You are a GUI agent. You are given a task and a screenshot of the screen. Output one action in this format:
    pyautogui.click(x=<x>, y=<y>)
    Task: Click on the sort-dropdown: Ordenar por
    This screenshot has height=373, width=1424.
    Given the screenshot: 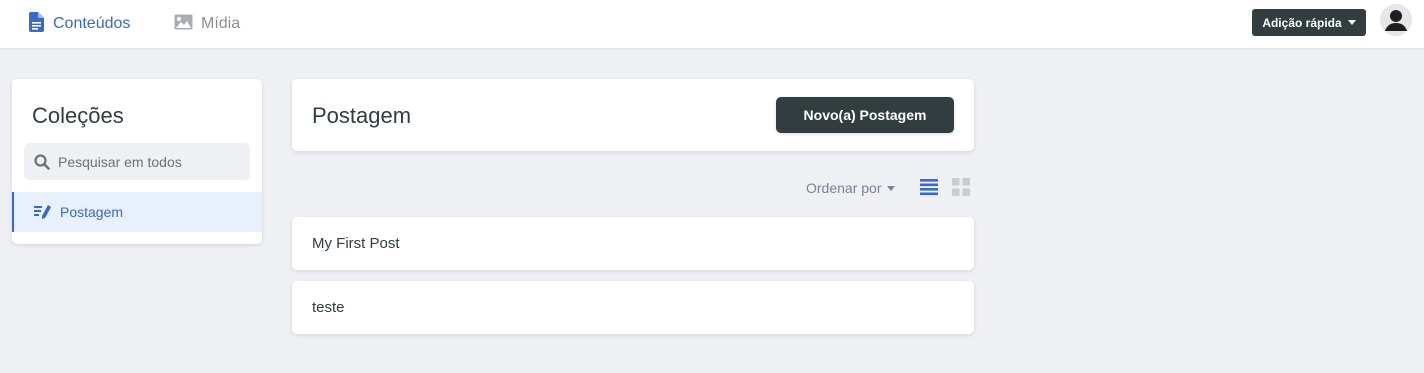 What is the action you would take?
    pyautogui.click(x=851, y=188)
    